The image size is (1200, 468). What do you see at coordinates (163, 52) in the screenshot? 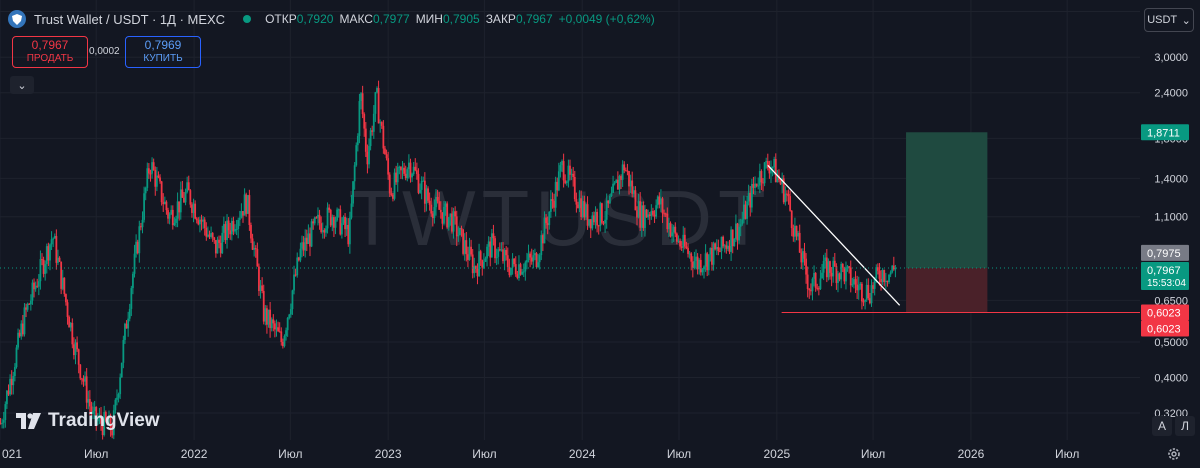
I see `buy-button: 0,7969 КУПИТЬ` at bounding box center [163, 52].